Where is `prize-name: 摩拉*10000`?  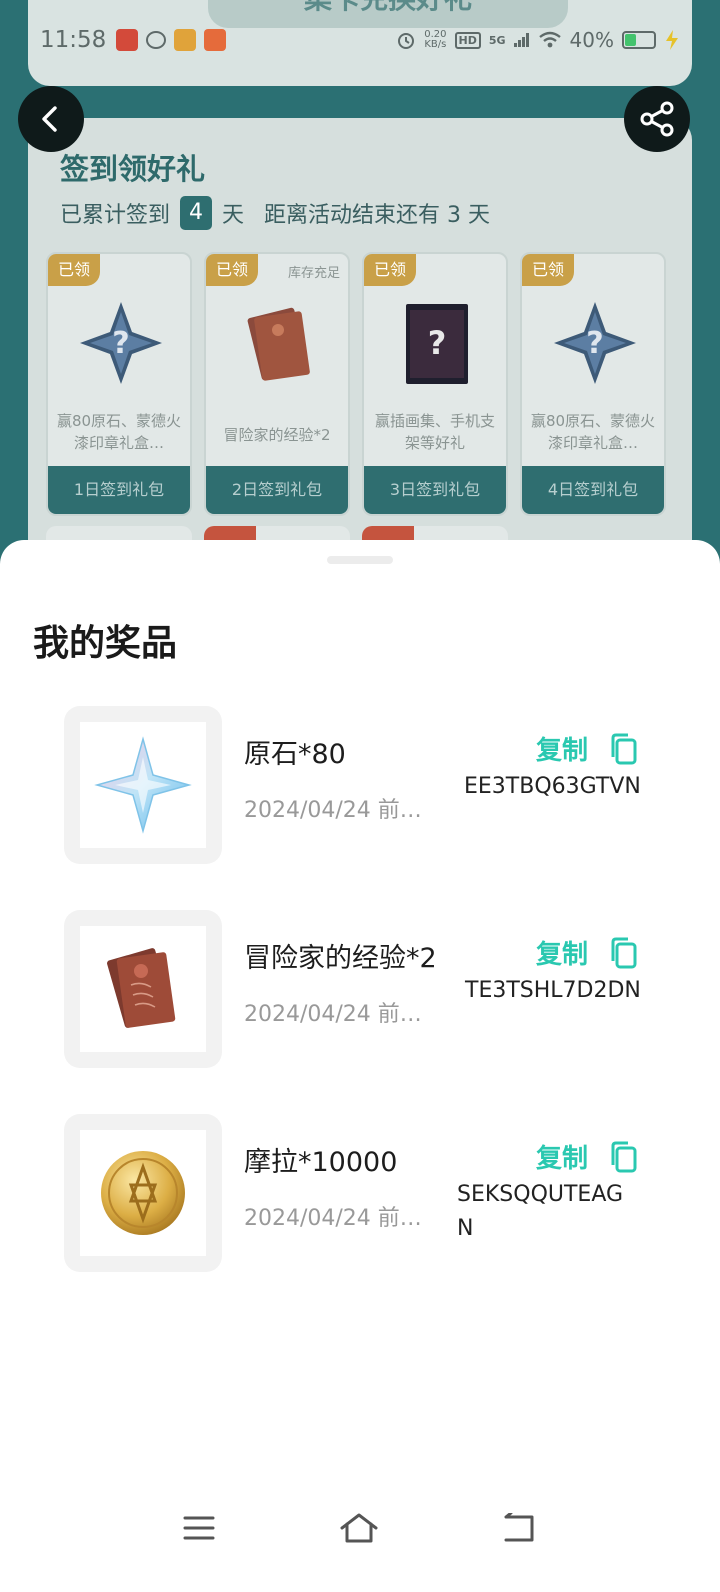
prize-name: 摩拉*10000 is located at coordinates (321, 1162).